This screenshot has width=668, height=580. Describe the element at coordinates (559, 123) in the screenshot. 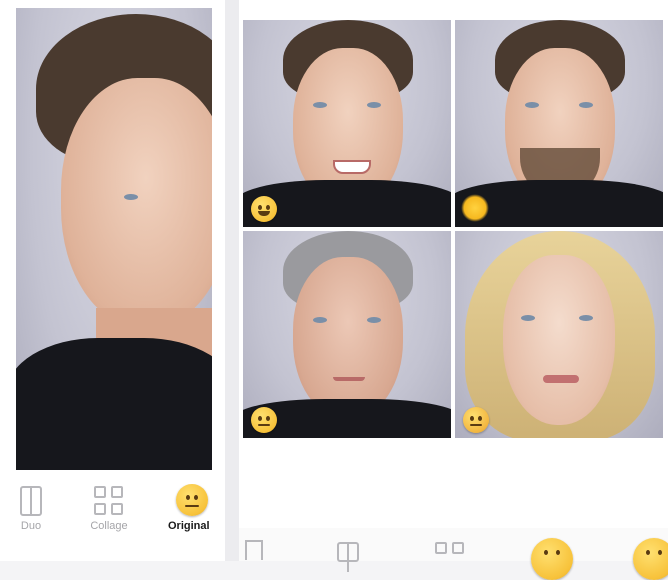

I see `collage-cell-beard` at that location.